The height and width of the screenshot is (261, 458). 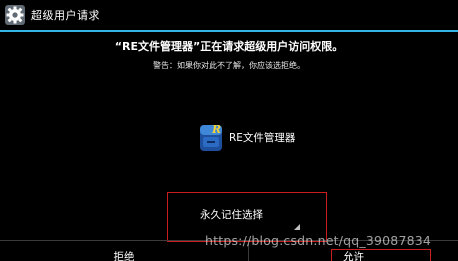 I want to click on watermark-text: https://blog.csdn.net/qq_39087834, so click(x=318, y=240).